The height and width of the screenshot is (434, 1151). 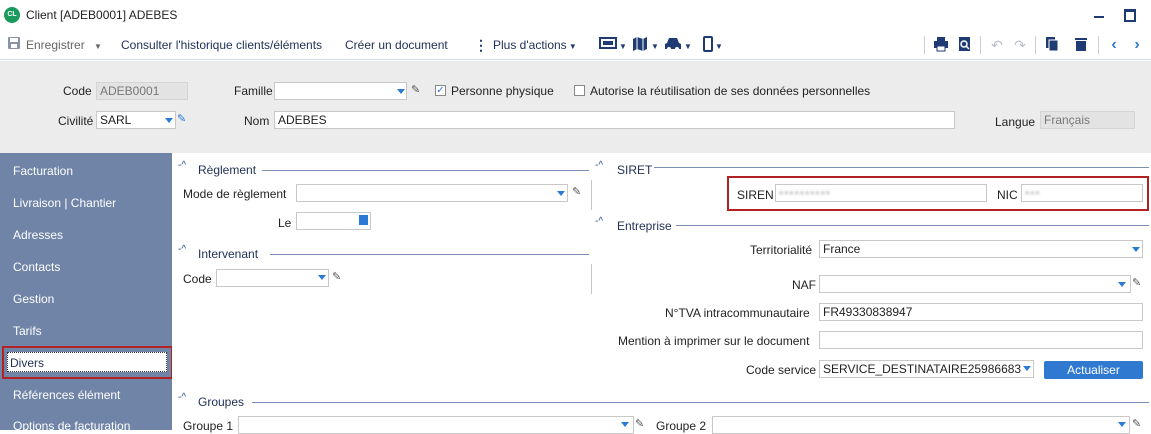 What do you see at coordinates (136, 120) in the screenshot?
I see `civilite-select: SARL` at bounding box center [136, 120].